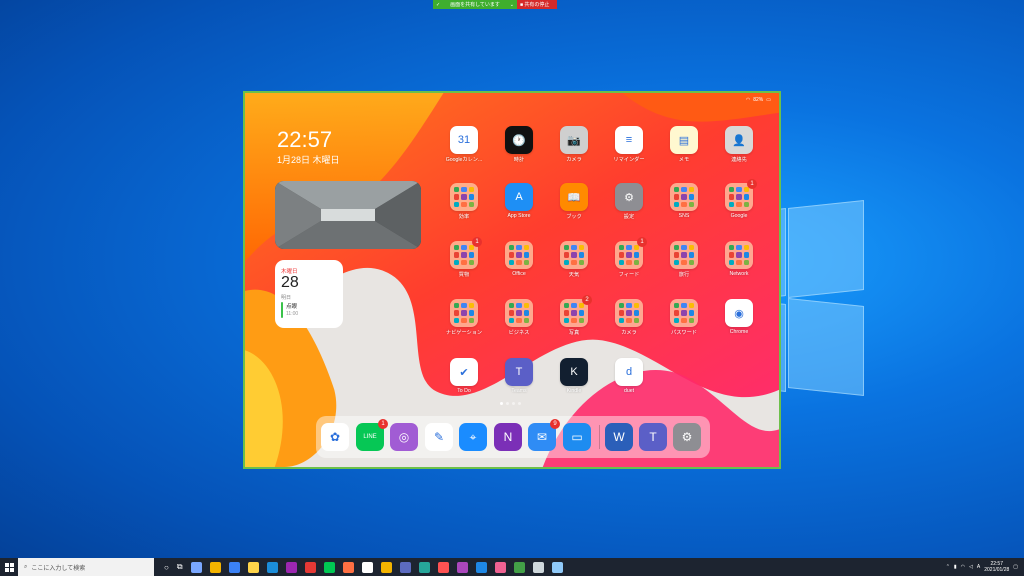 The width and height of the screenshot is (1024, 576). I want to click on app-camera-icon: 📷, so click(574, 140).